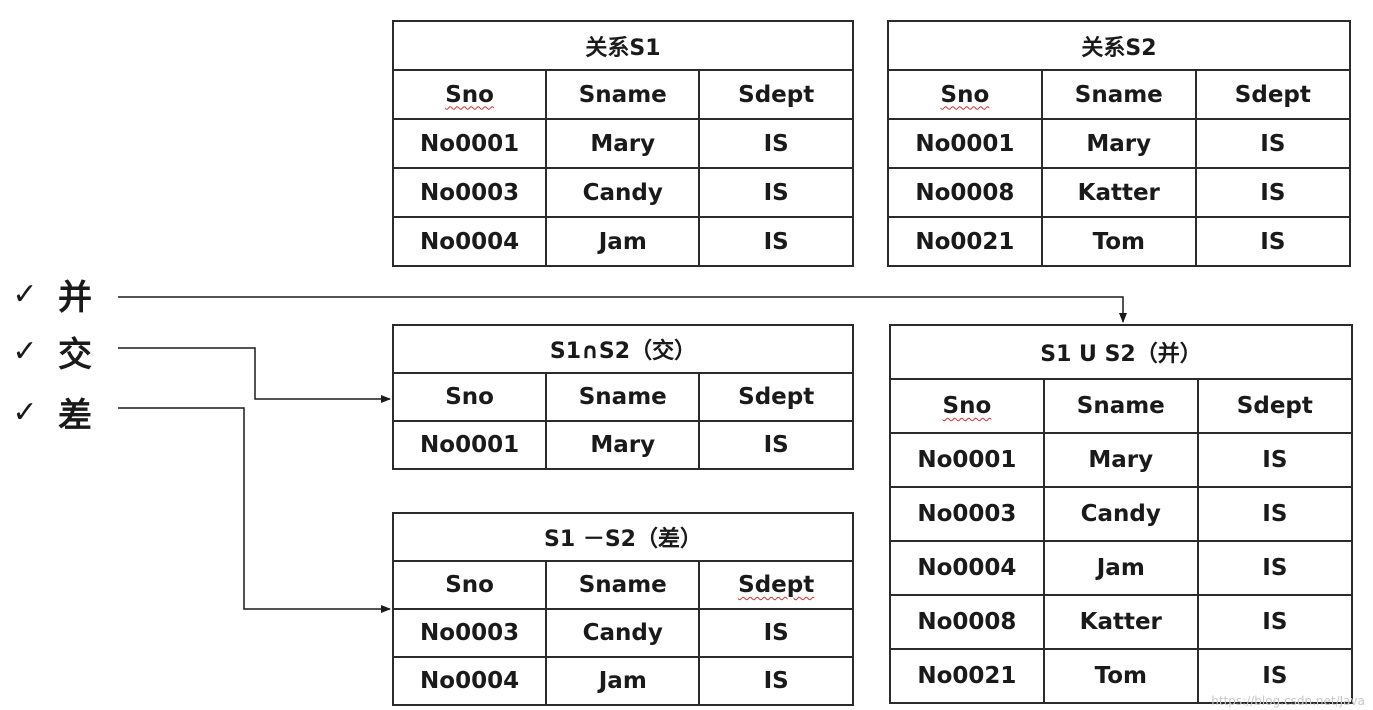 This screenshot has width=1373, height=710. I want to click on table-title: 关系S1, so click(623, 45).